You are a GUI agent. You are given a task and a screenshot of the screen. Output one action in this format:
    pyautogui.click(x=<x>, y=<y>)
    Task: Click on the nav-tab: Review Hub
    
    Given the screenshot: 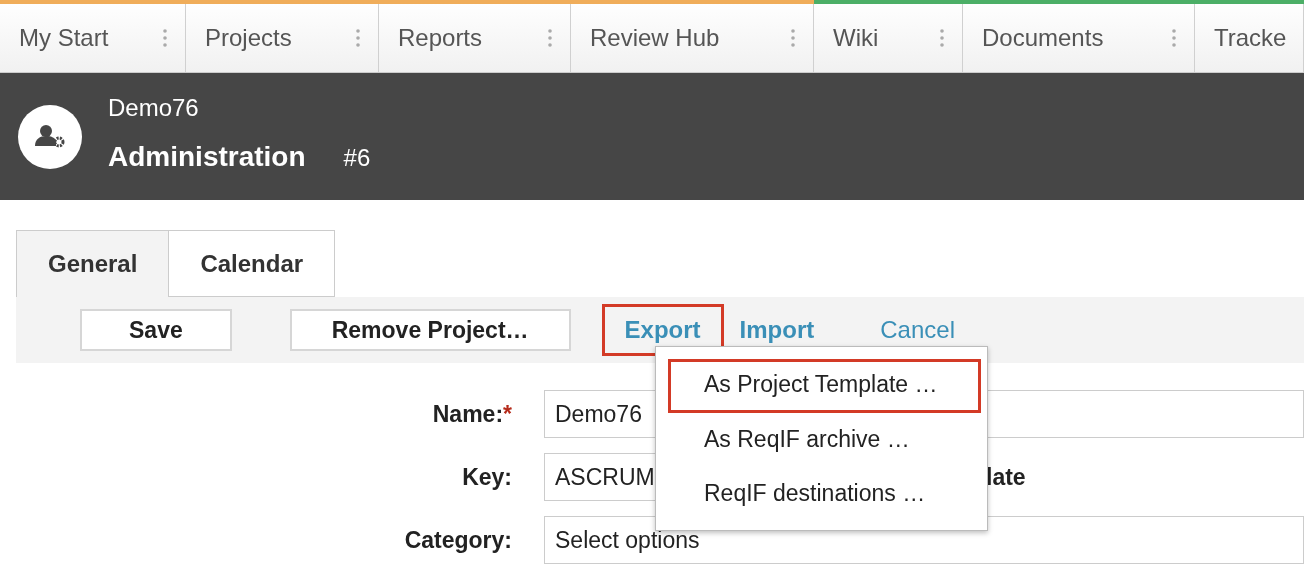 What is the action you would take?
    pyautogui.click(x=692, y=38)
    